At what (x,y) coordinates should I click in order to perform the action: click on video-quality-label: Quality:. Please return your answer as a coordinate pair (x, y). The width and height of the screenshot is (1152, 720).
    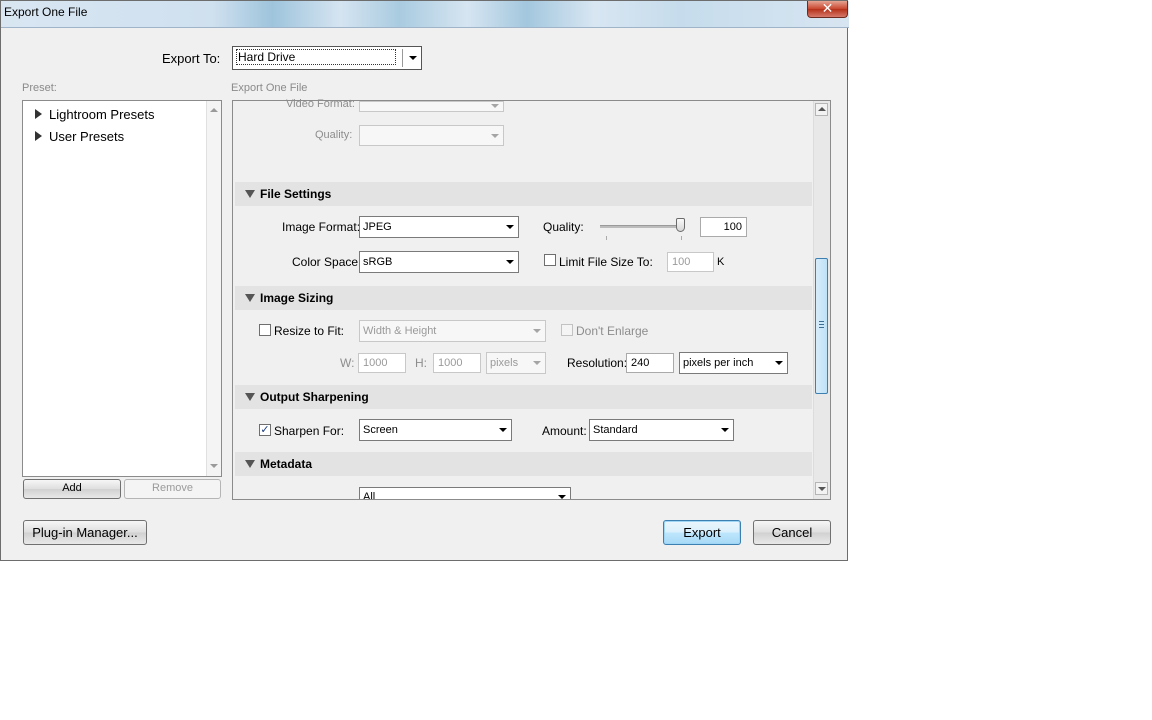
    Looking at the image, I should click on (334, 135).